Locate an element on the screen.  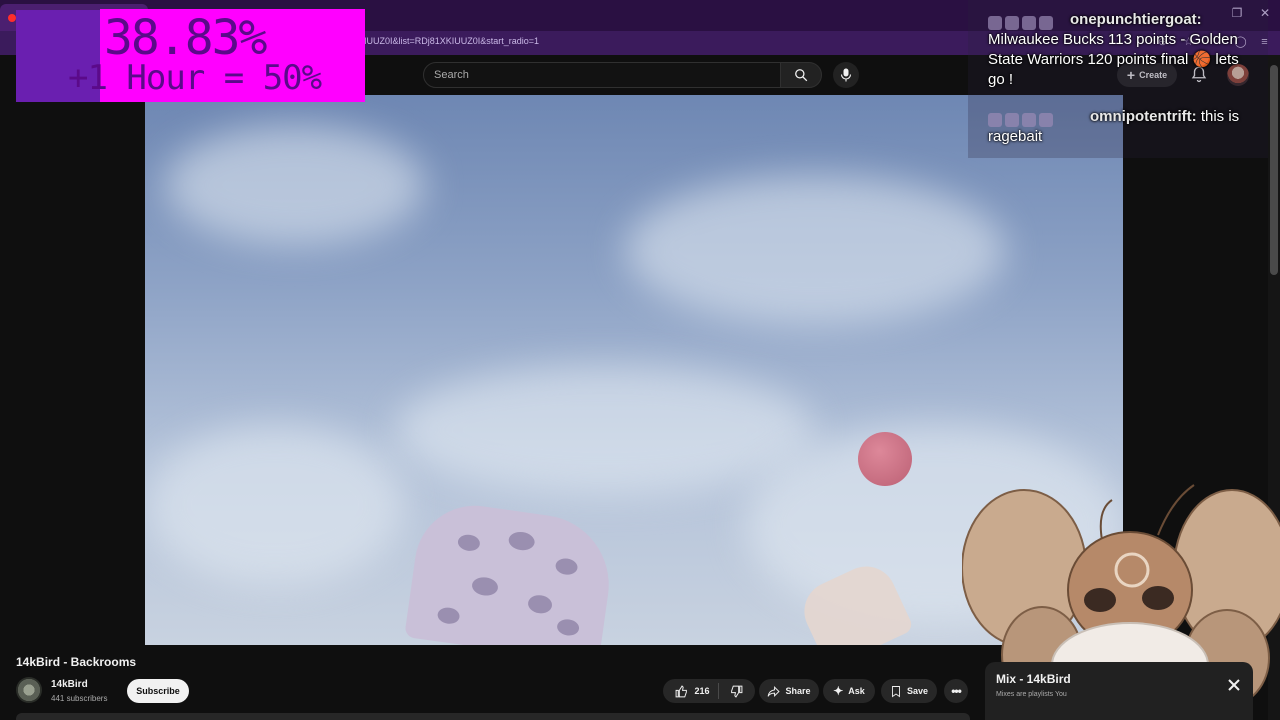
close-icon is located at coordinates (1234, 685).